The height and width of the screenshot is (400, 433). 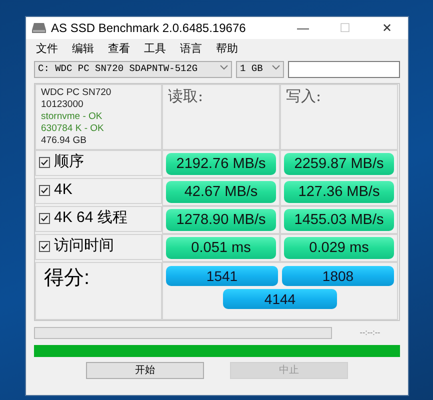 I want to click on close-button: ✕, so click(x=387, y=28).